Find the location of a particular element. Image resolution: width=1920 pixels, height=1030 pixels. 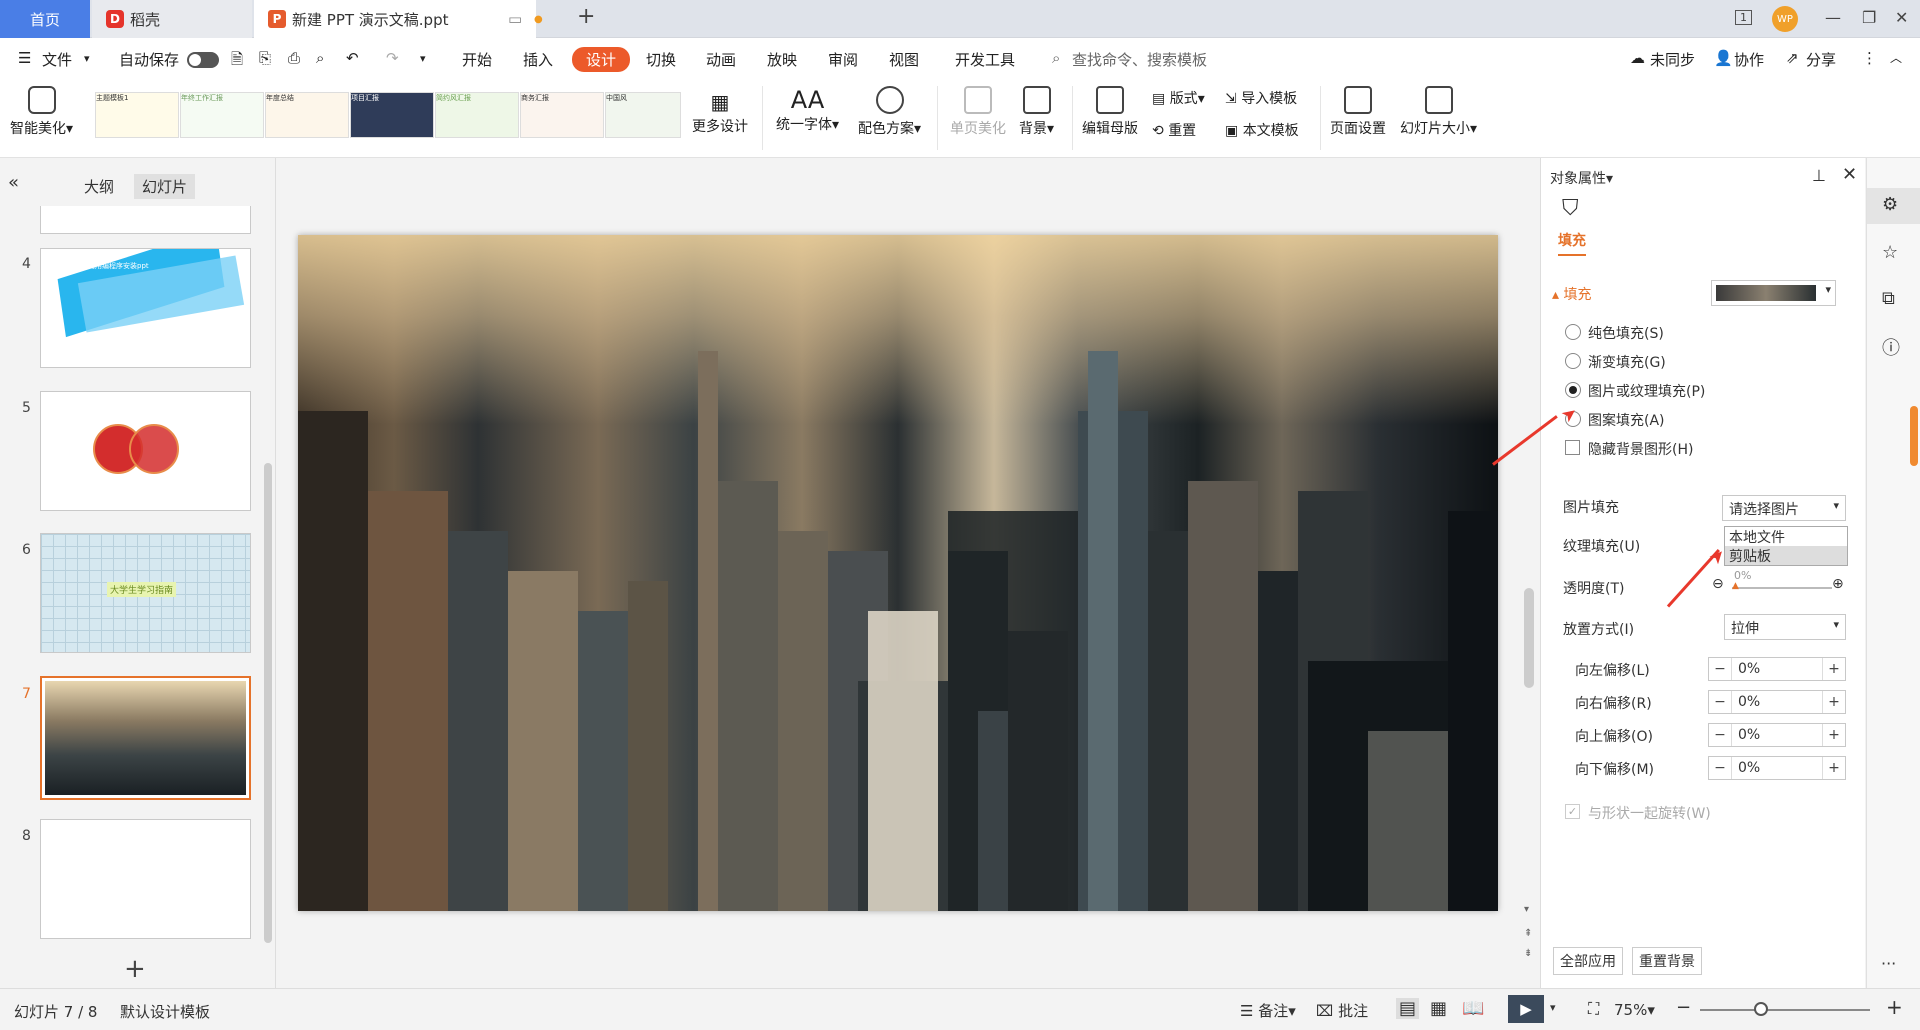

more-tools-icon: ··· is located at coordinates (1888, 963).